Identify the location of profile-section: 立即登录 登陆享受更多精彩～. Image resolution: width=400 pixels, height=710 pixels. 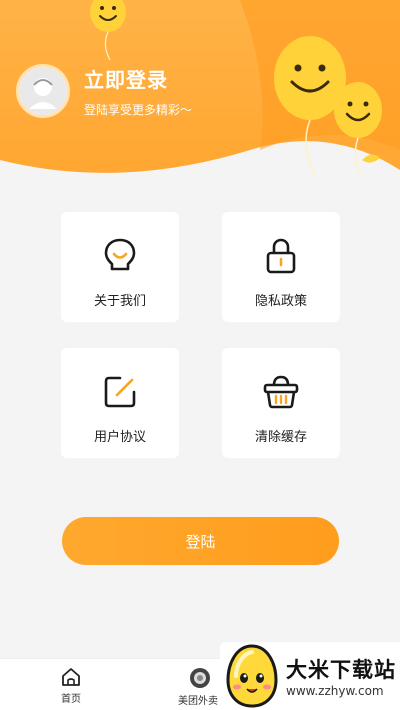
(104, 91).